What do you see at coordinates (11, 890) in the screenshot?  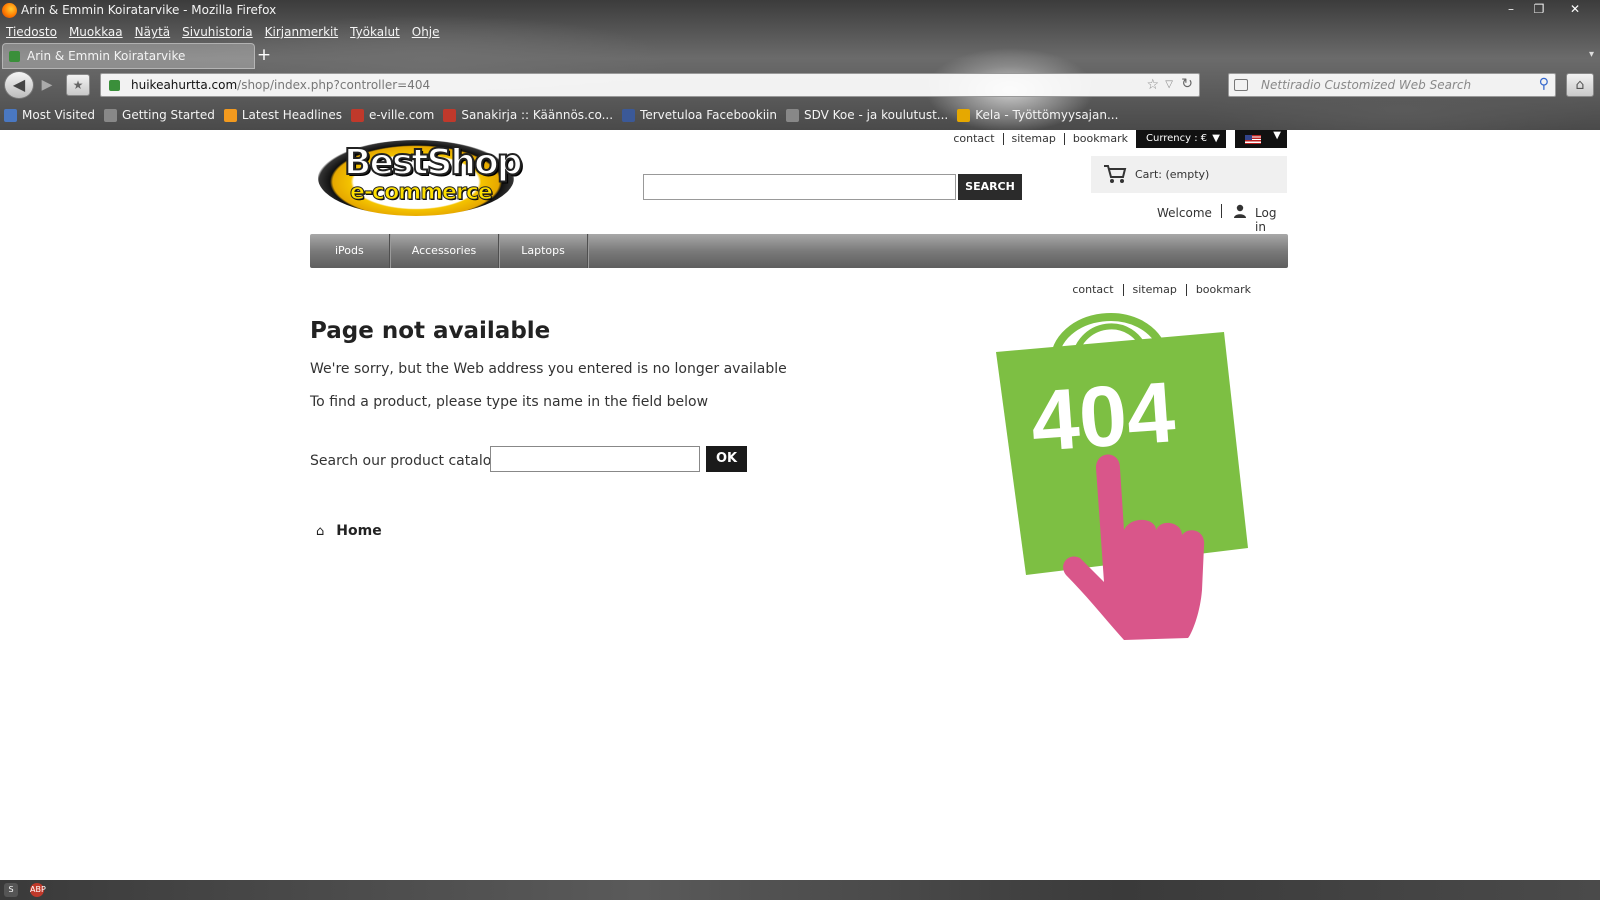 I see `skype-icon: S` at bounding box center [11, 890].